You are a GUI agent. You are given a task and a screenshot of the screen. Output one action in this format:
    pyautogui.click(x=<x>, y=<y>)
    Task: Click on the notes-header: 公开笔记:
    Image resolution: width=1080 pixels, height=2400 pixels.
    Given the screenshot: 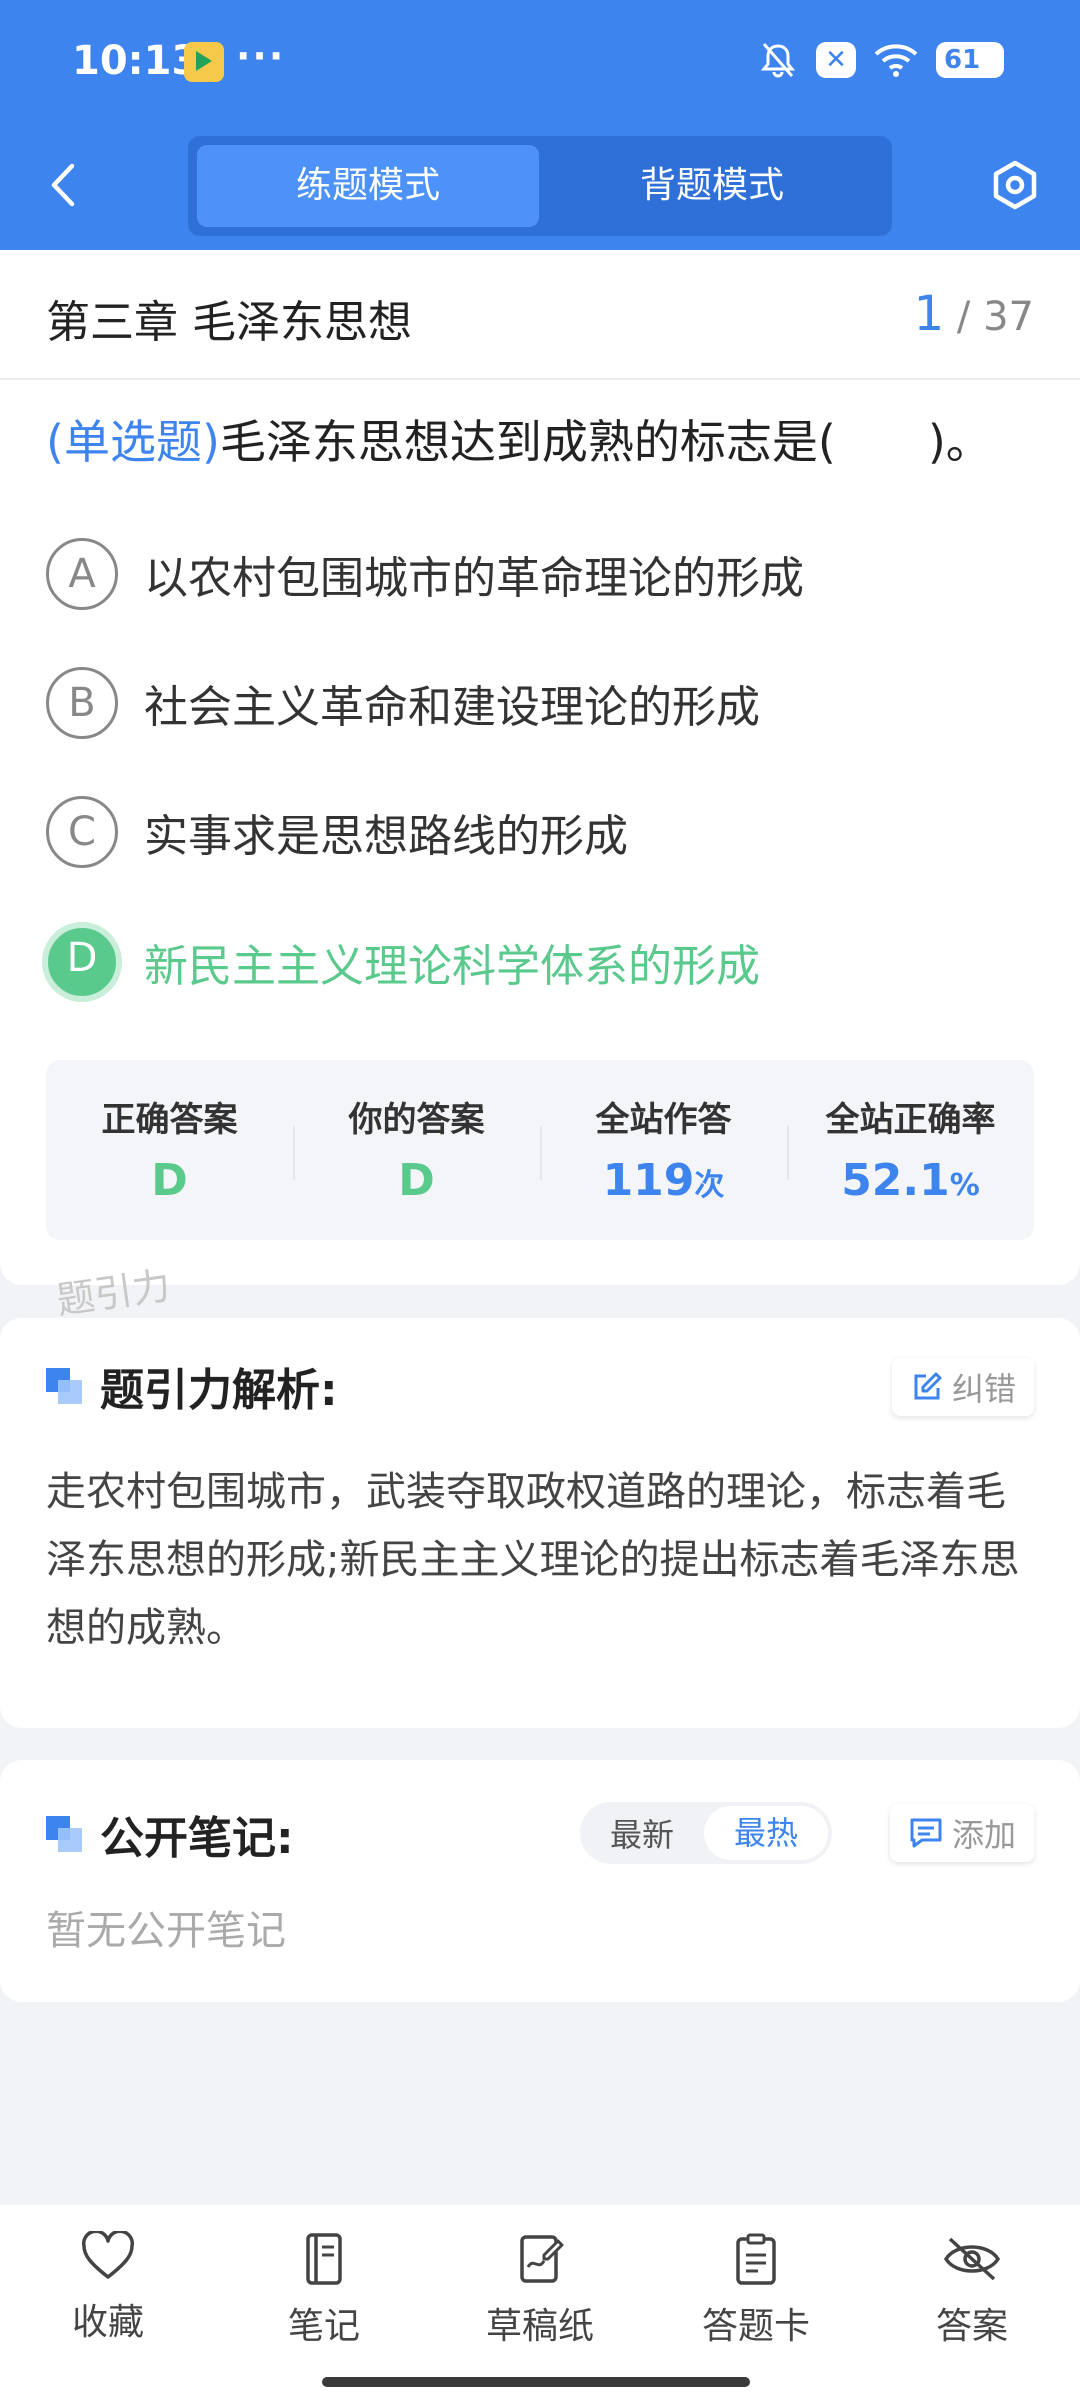 What is the action you would take?
    pyautogui.click(x=170, y=1834)
    